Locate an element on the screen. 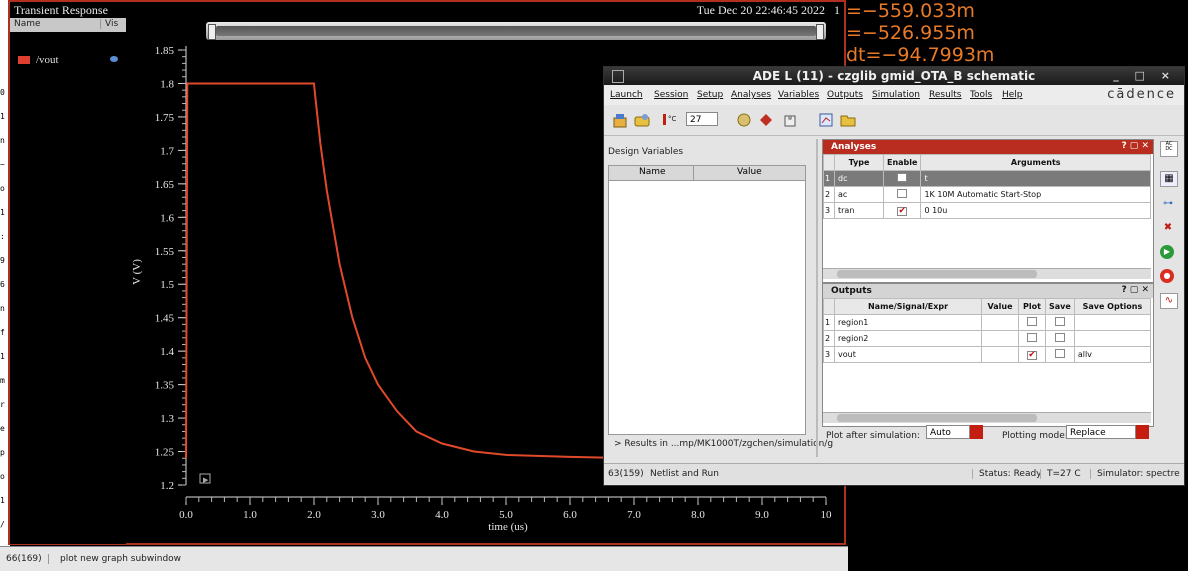  visibility-eye-icon is located at coordinates (114, 59).